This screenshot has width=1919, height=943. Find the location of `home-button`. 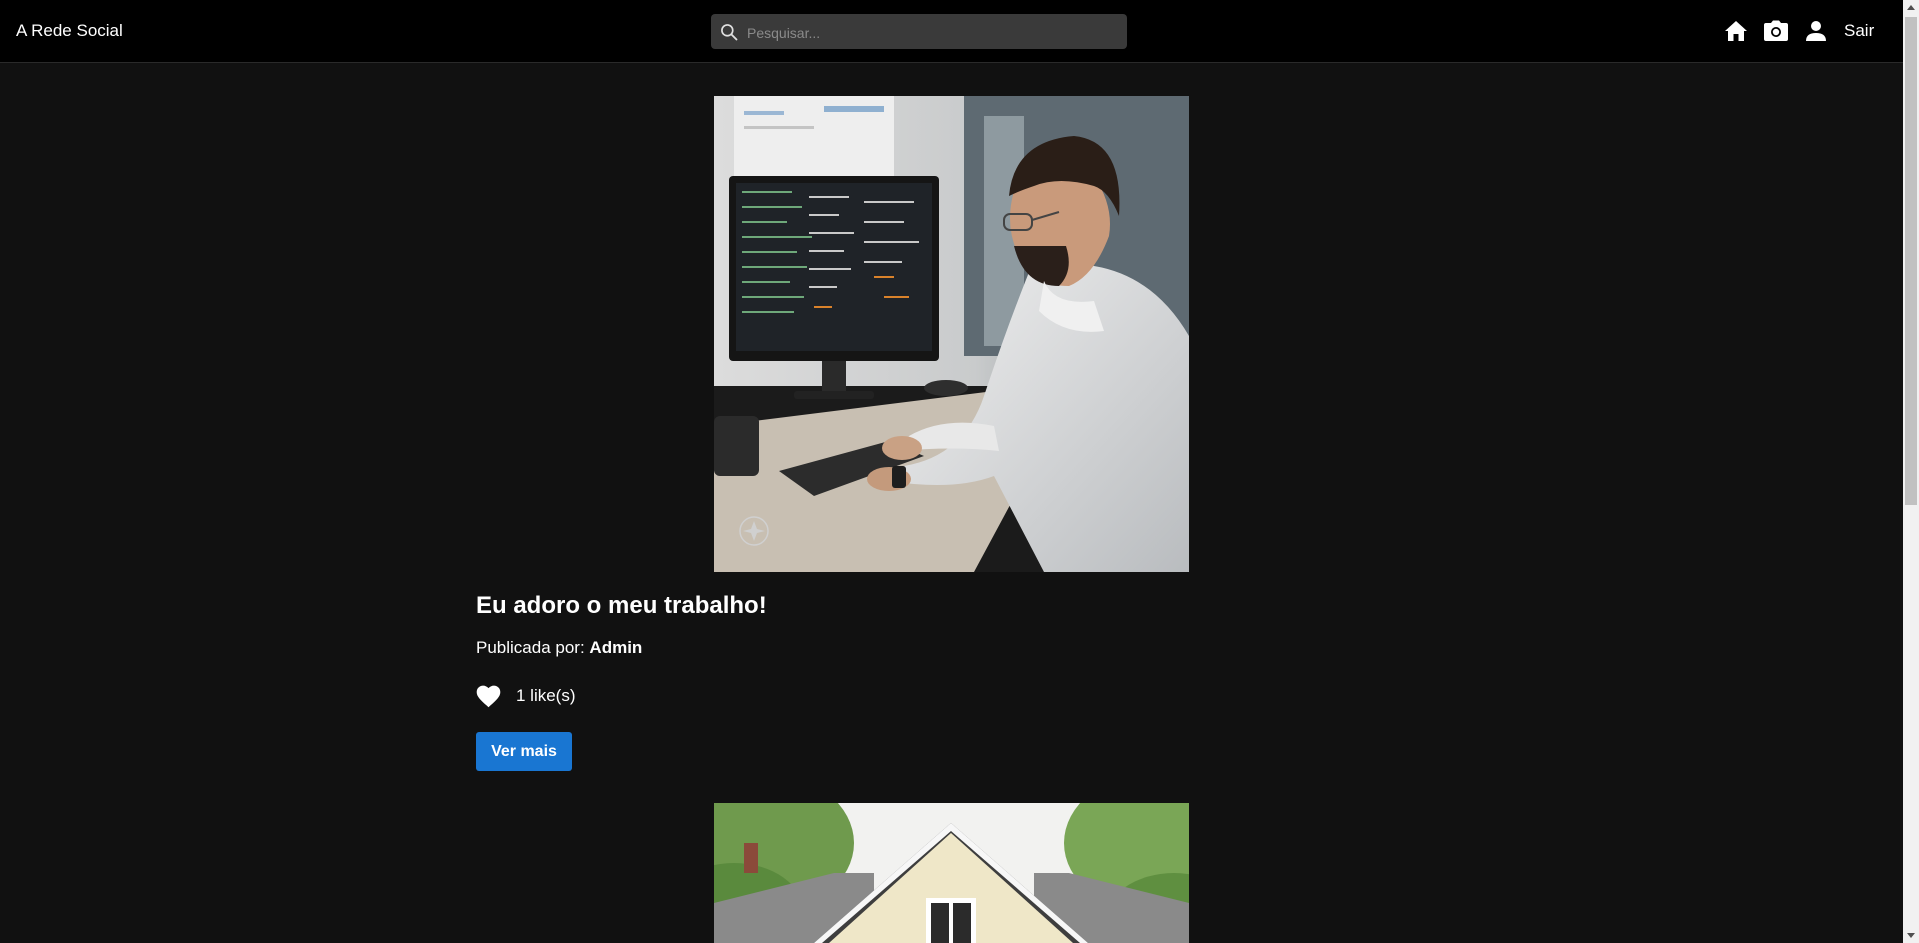

home-button is located at coordinates (1736, 31).